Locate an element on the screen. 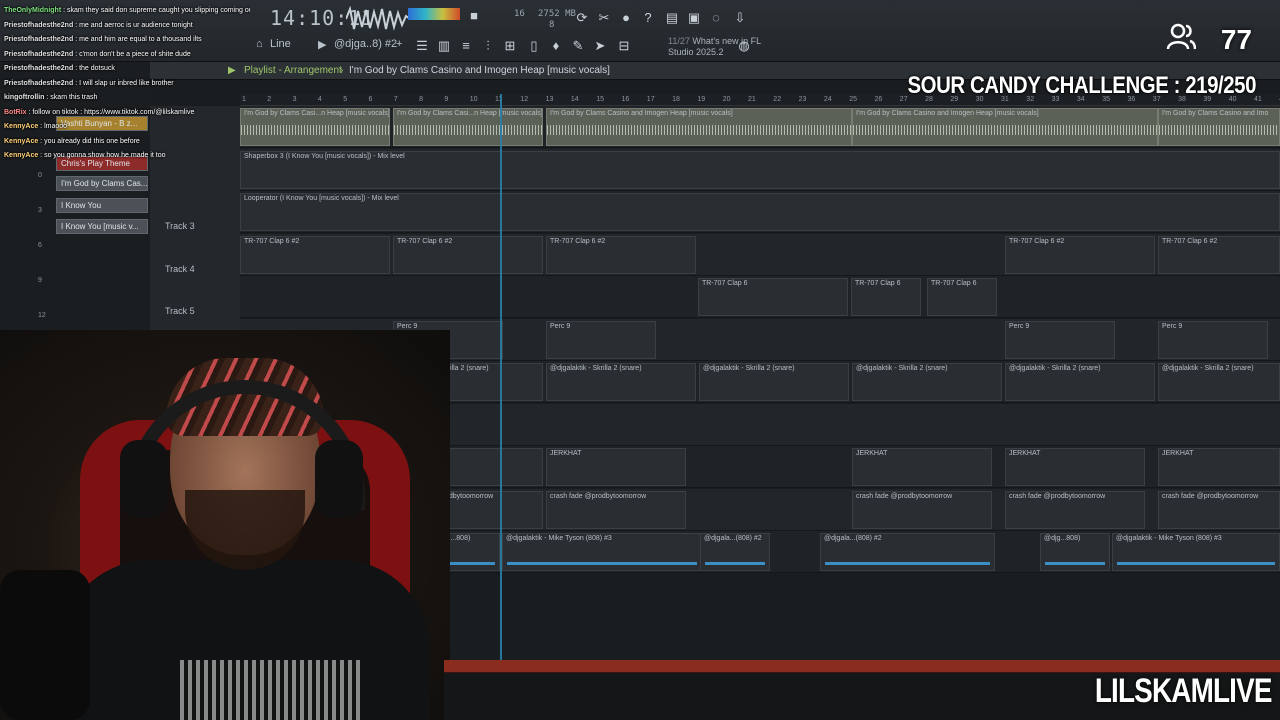 The height and width of the screenshot is (720, 1280). add-pattern-icon: + is located at coordinates (399, 44).